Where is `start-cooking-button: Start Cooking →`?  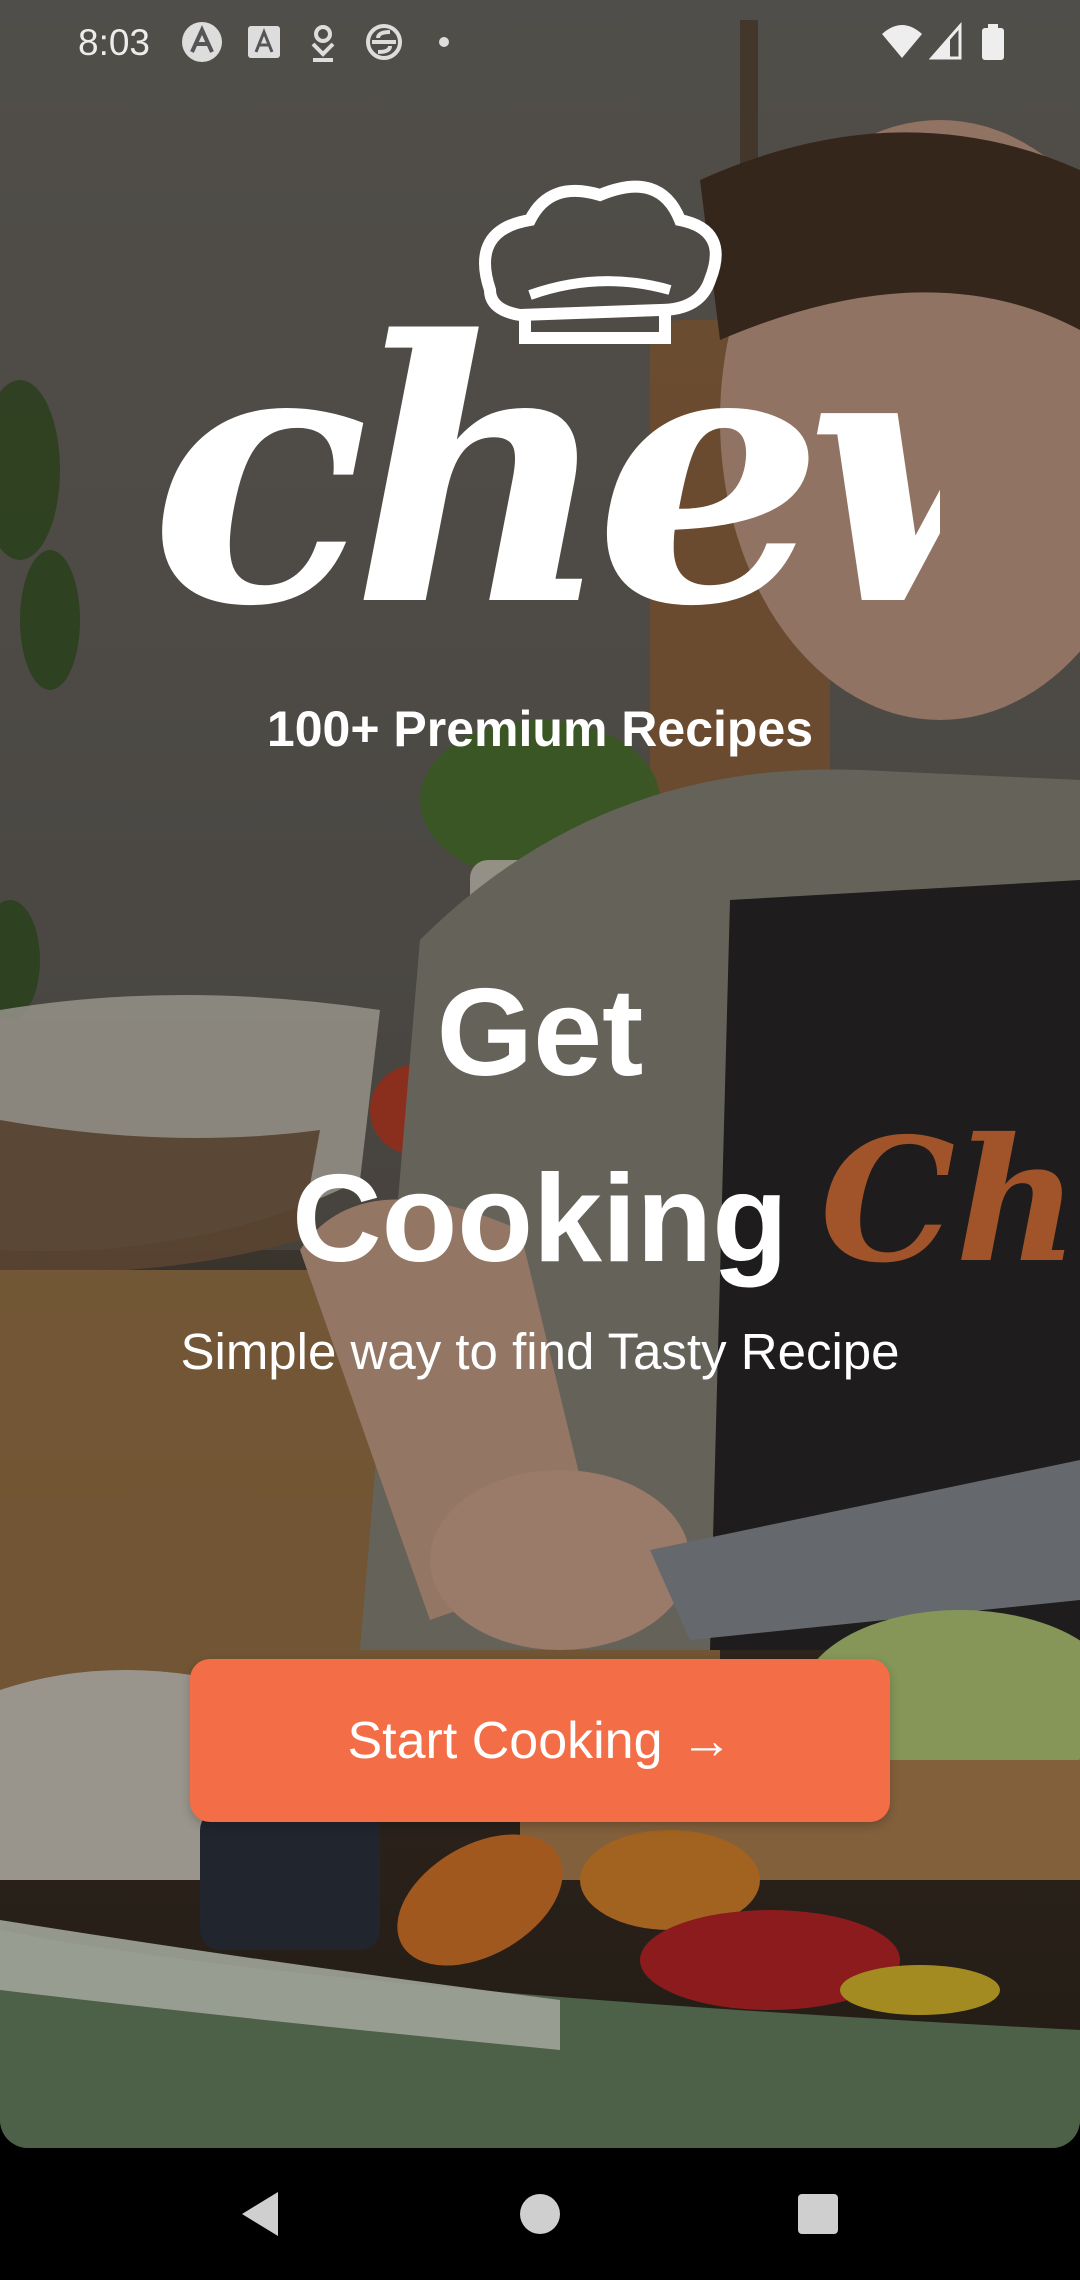
start-cooking-button: Start Cooking → is located at coordinates (540, 1740).